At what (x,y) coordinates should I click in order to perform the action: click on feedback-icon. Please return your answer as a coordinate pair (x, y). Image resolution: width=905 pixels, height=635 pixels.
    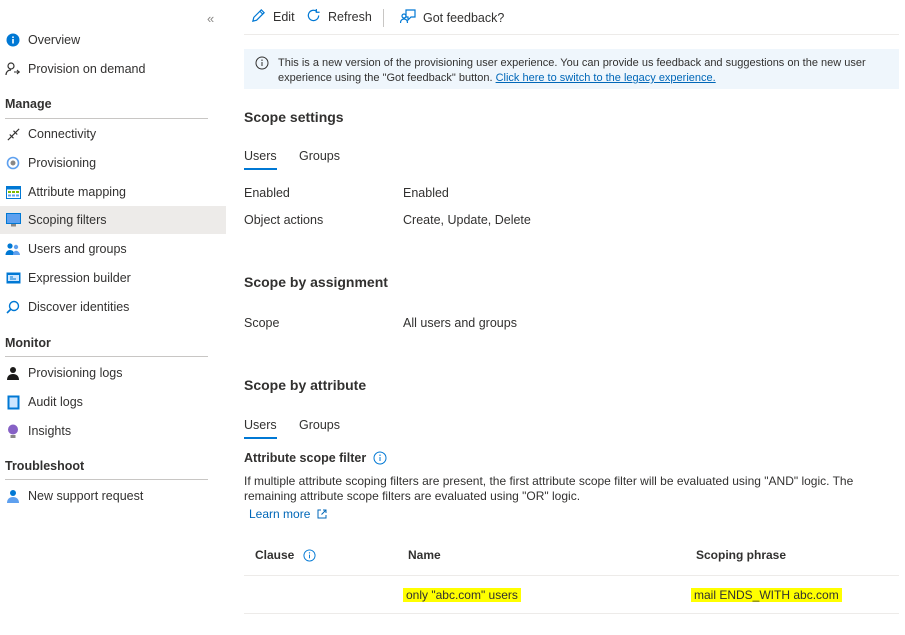
    Looking at the image, I should click on (407, 17).